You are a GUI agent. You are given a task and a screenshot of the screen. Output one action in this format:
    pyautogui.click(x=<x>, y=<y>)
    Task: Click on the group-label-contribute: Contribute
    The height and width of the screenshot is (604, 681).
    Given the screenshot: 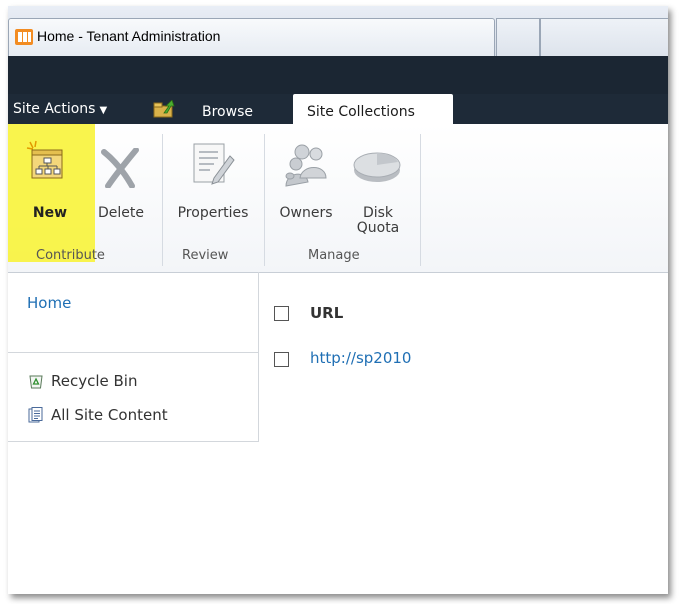 What is the action you would take?
    pyautogui.click(x=70, y=255)
    